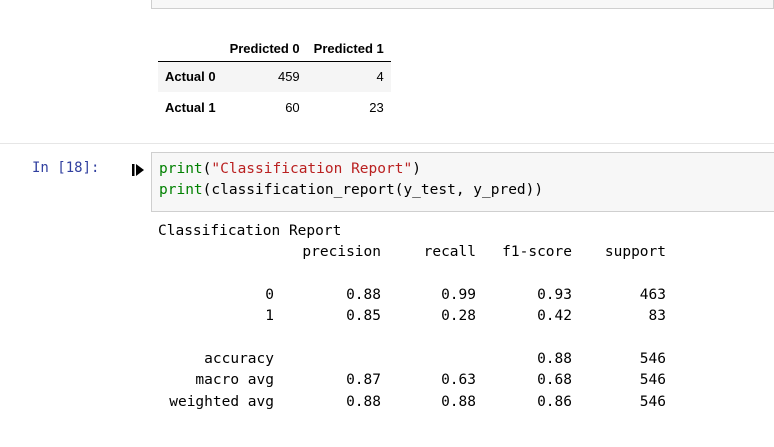 This screenshot has height=447, width=774. What do you see at coordinates (412, 295) in the screenshot?
I see `report-row: 0 0.88 0.99 0.93 463` at bounding box center [412, 295].